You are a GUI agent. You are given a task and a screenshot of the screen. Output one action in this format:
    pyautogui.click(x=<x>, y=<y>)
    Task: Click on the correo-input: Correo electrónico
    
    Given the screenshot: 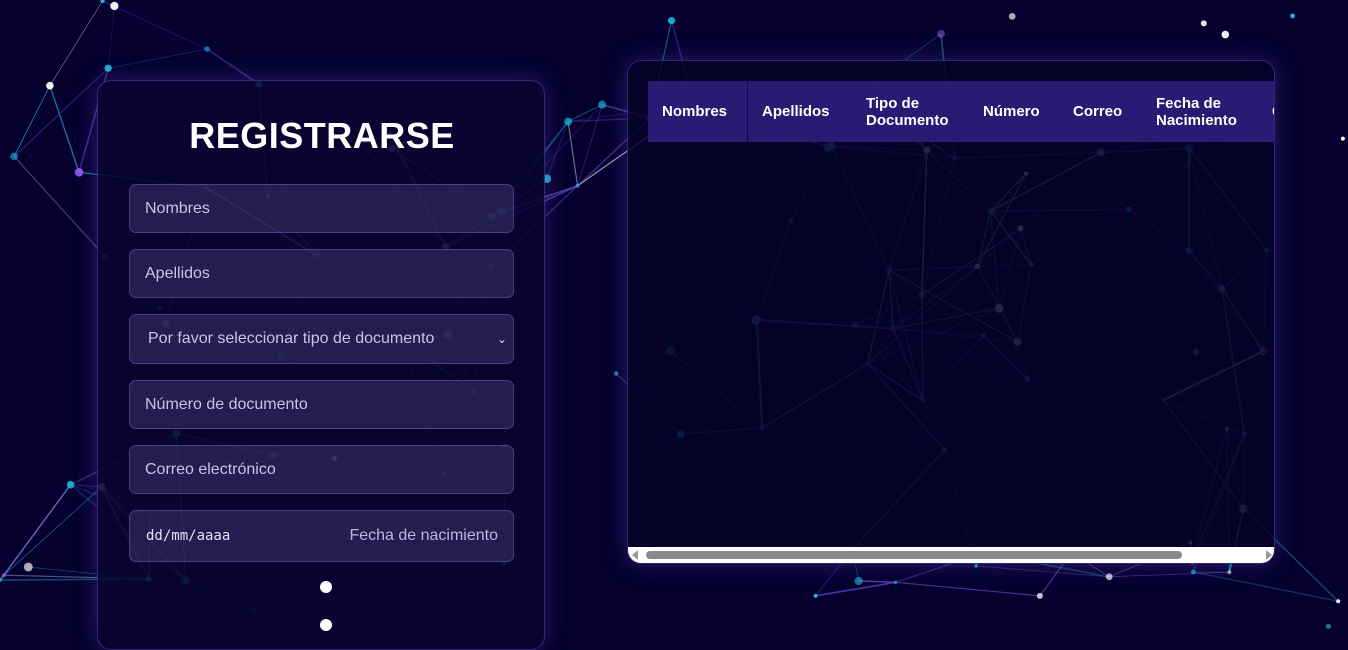 What is the action you would take?
    pyautogui.click(x=321, y=469)
    